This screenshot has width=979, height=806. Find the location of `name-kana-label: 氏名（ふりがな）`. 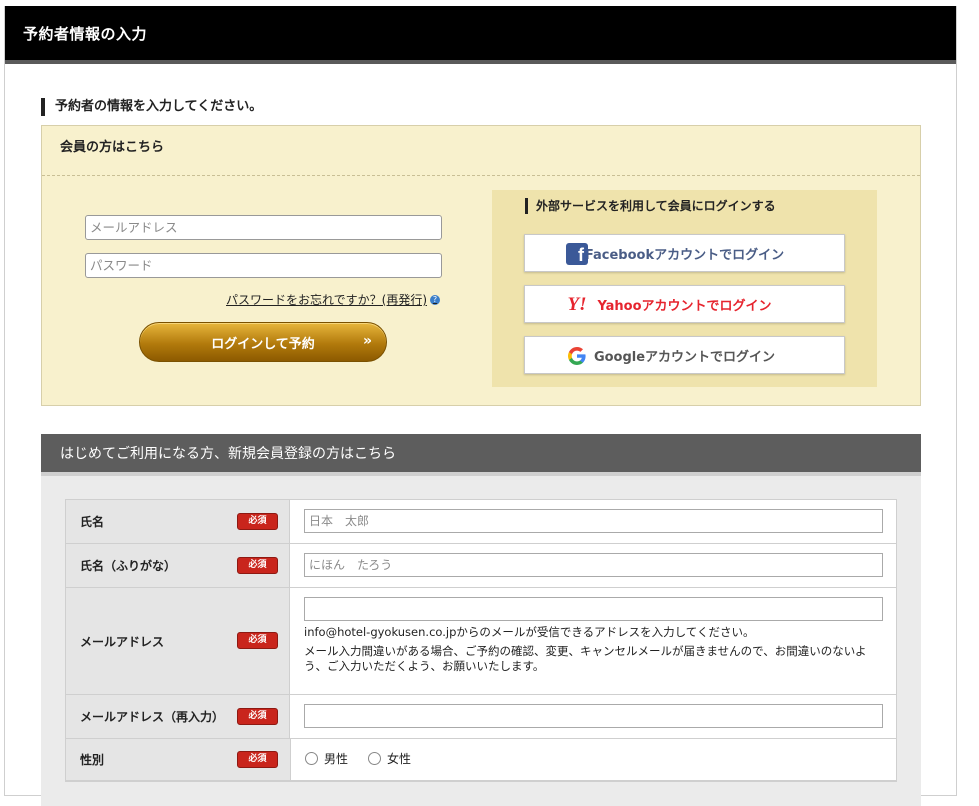

name-kana-label: 氏名（ふりがな） is located at coordinates (128, 566).